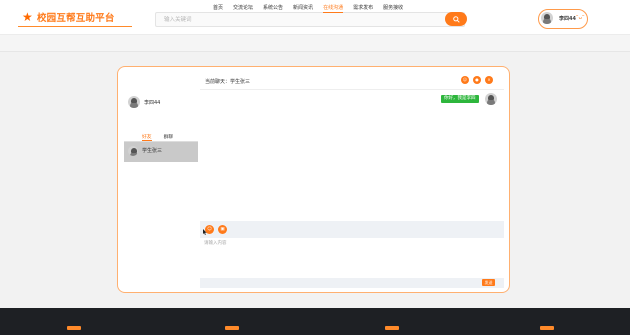 The image size is (630, 335). I want to click on search-box: 输入关键词, so click(310, 19).